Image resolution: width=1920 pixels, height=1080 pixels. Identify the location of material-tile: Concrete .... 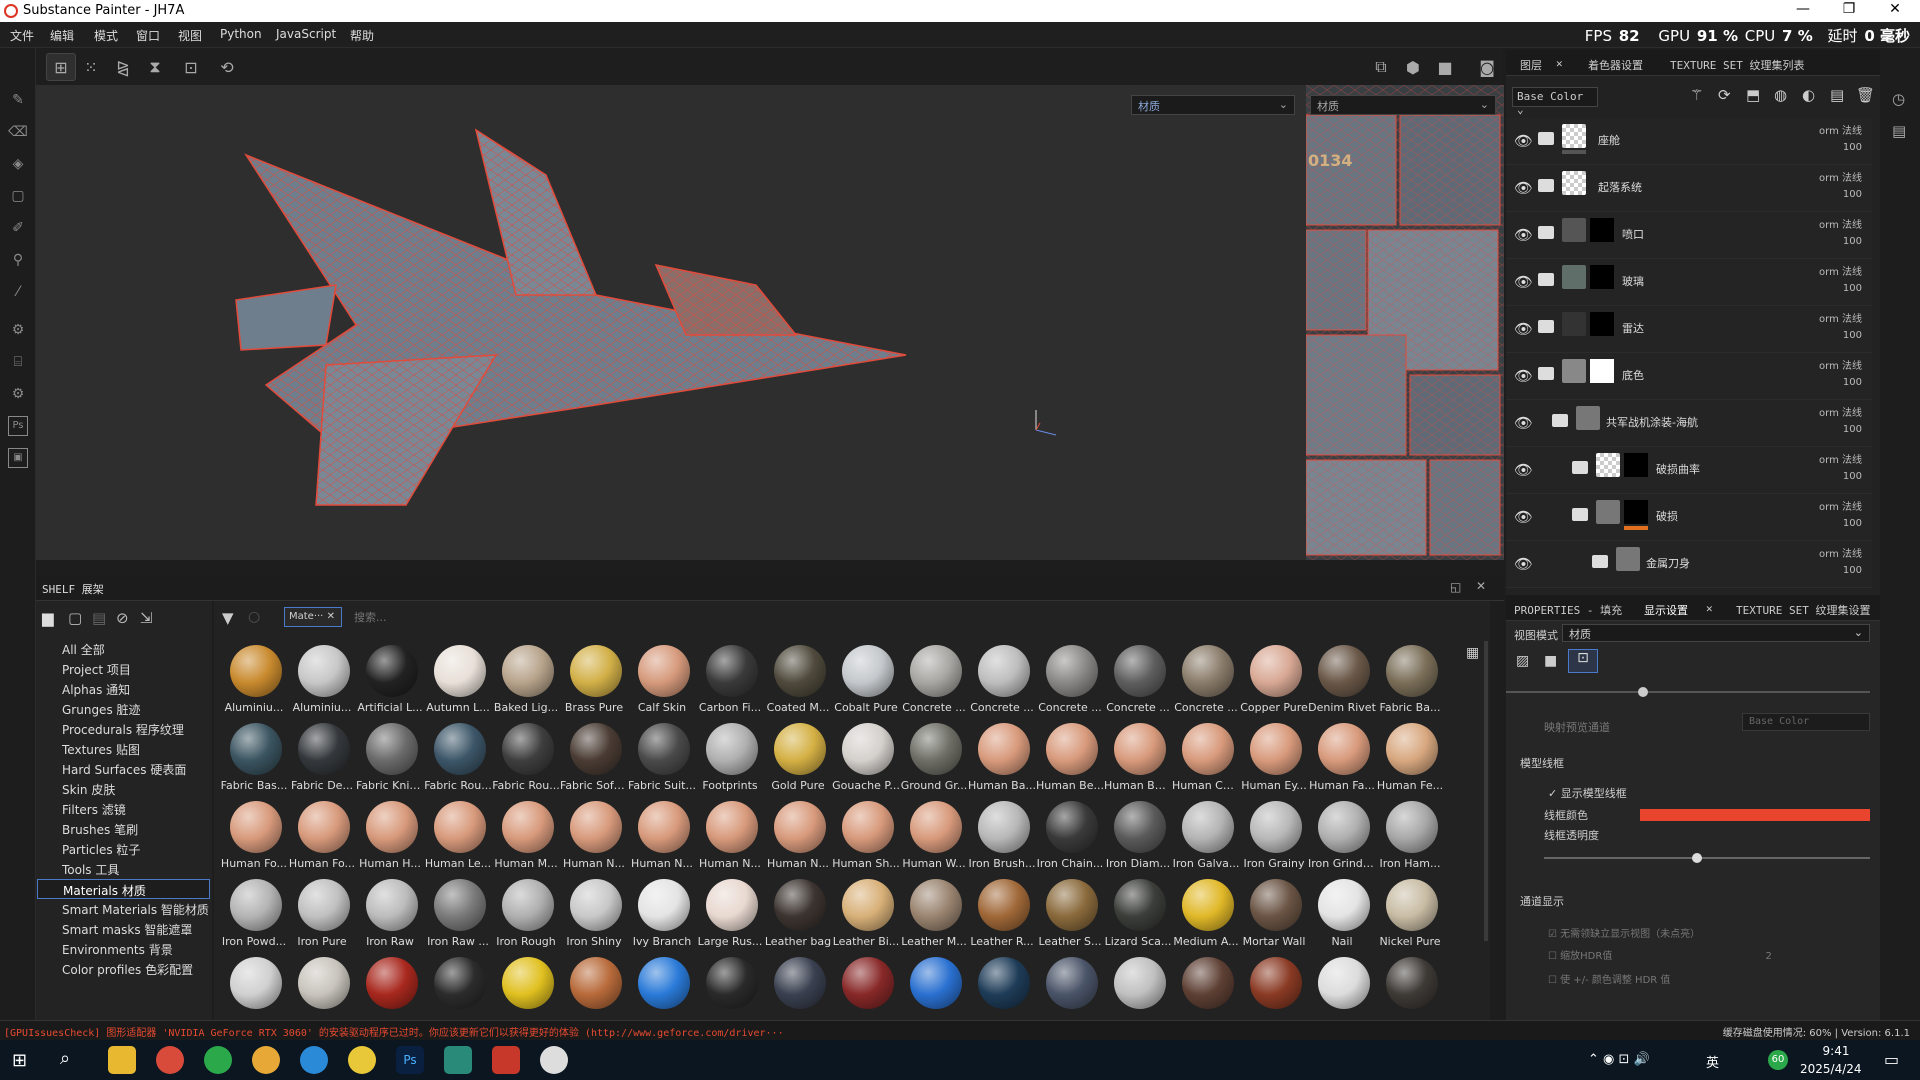
(1206, 683).